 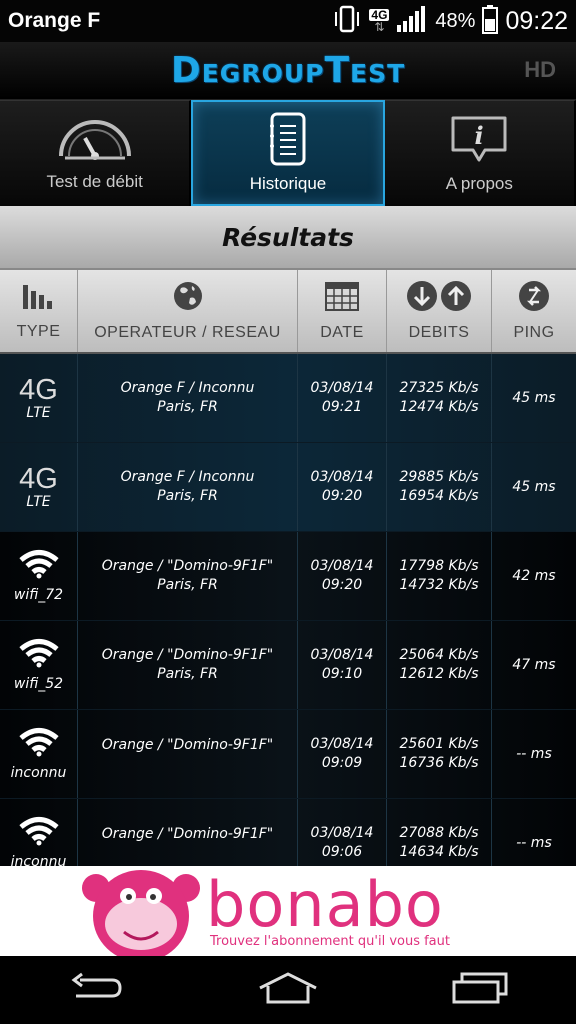 I want to click on recent-apps-icon, so click(x=480, y=990).